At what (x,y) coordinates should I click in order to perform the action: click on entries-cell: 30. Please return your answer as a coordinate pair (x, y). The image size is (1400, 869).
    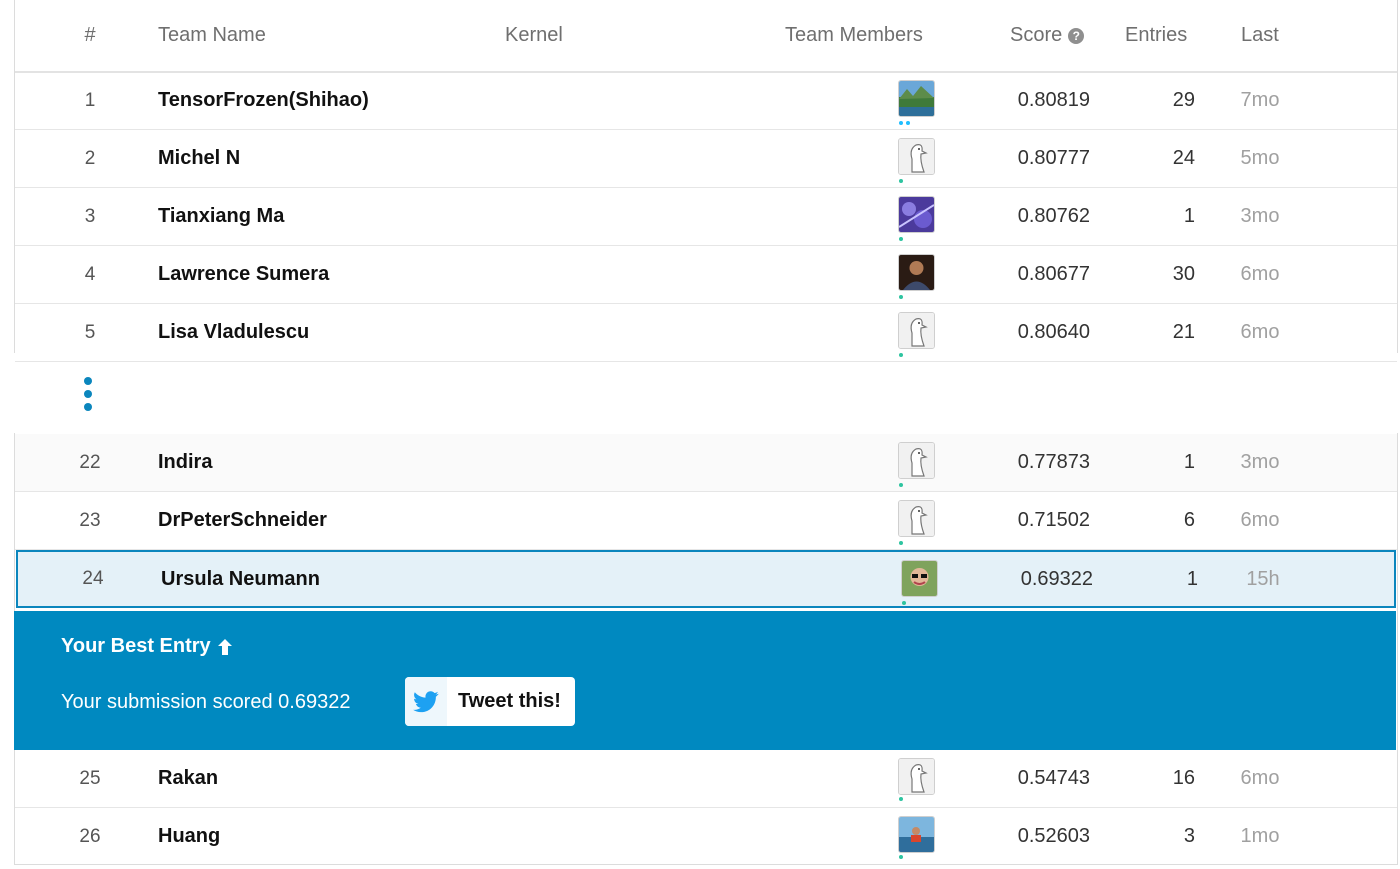
    Looking at the image, I should click on (1183, 274).